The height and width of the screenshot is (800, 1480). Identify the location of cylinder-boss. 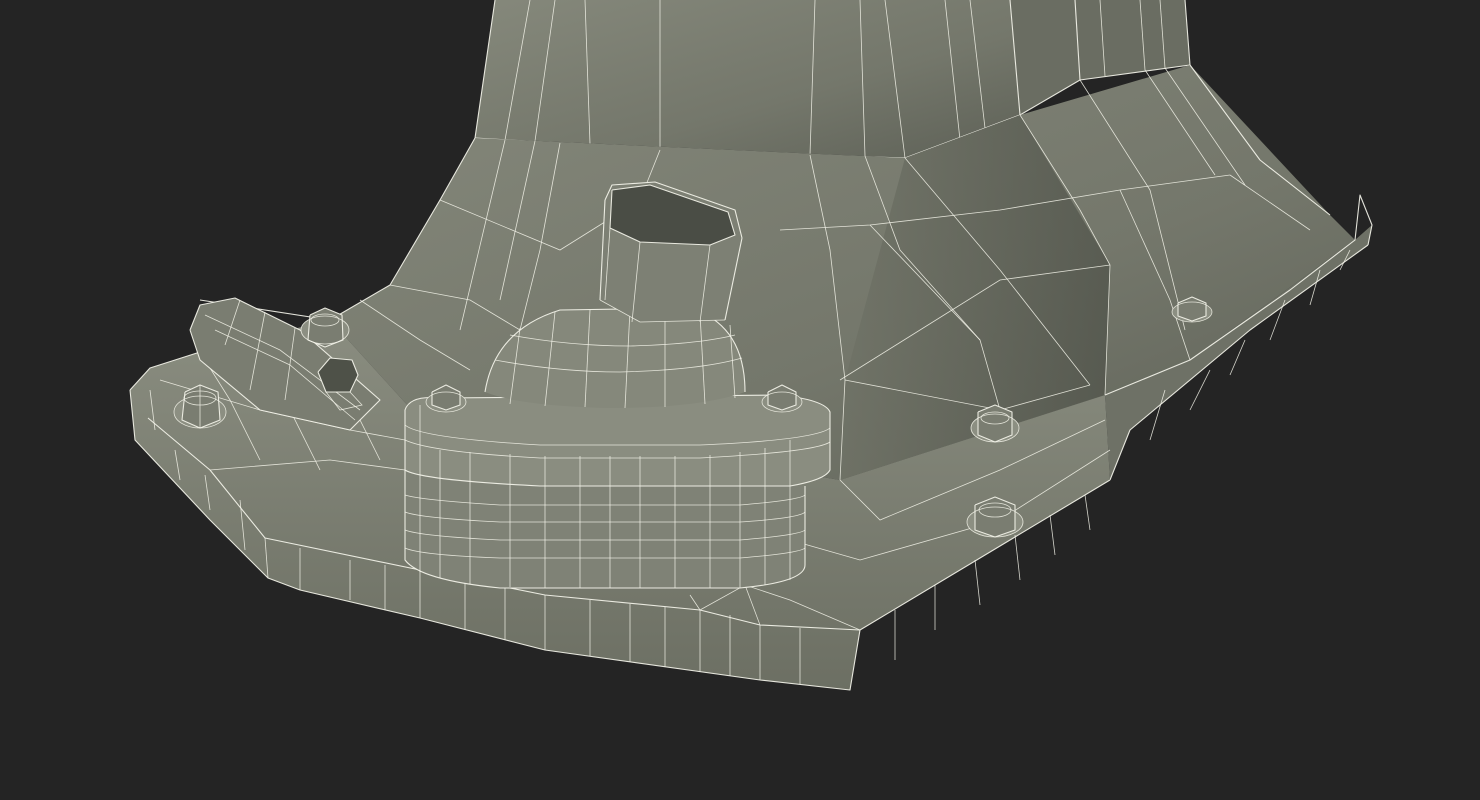
(617, 491).